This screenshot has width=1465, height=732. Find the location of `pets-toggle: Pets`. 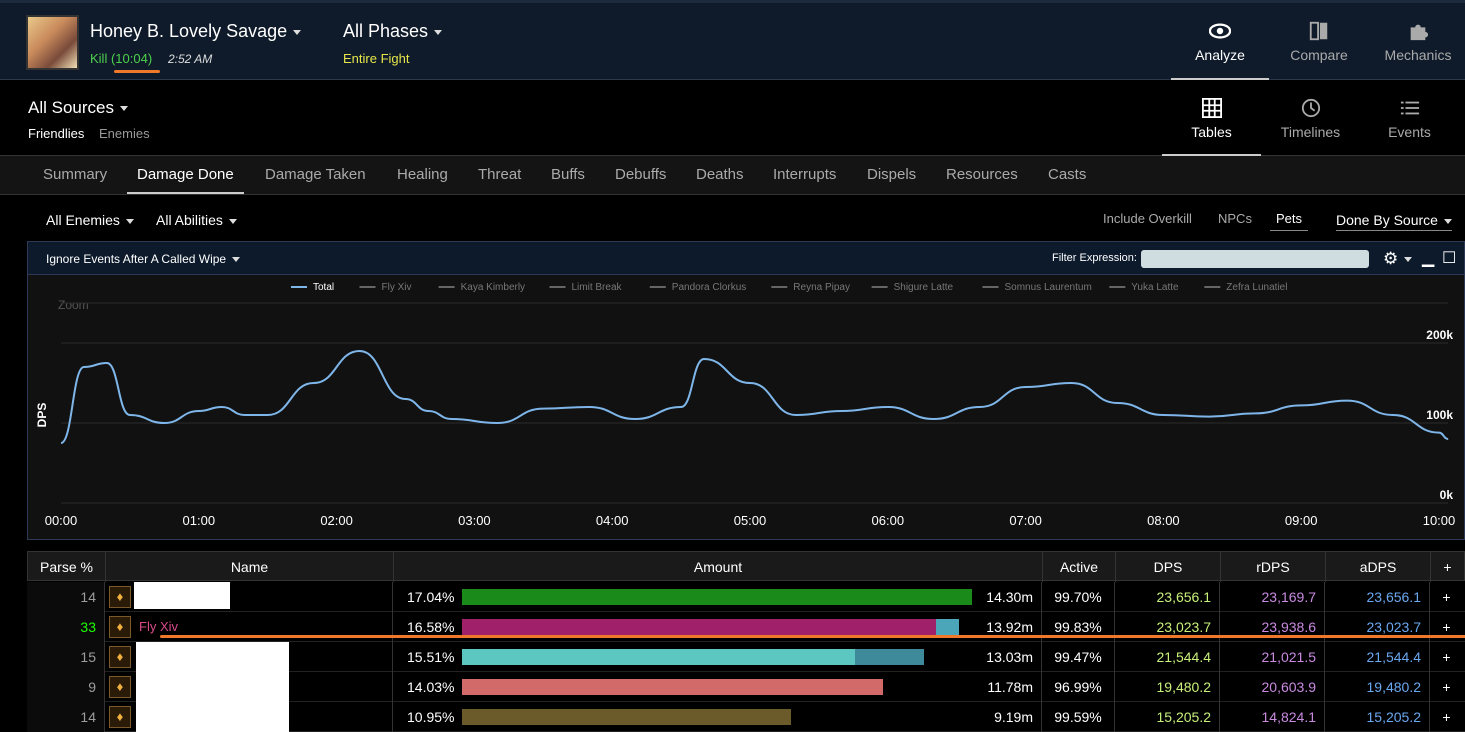

pets-toggle: Pets is located at coordinates (1289, 221).